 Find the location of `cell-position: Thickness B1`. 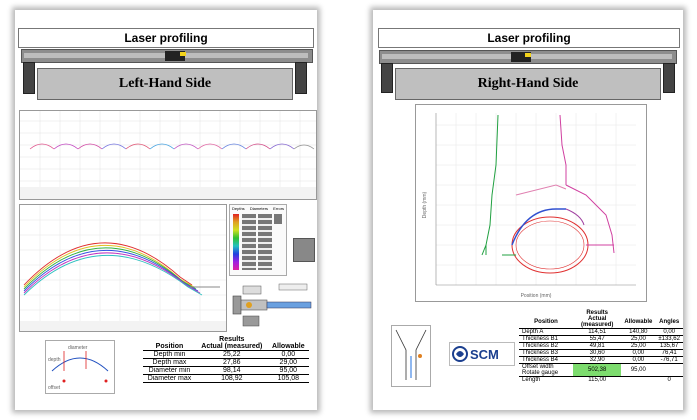

cell-position: Thickness B1 is located at coordinates (540, 339).